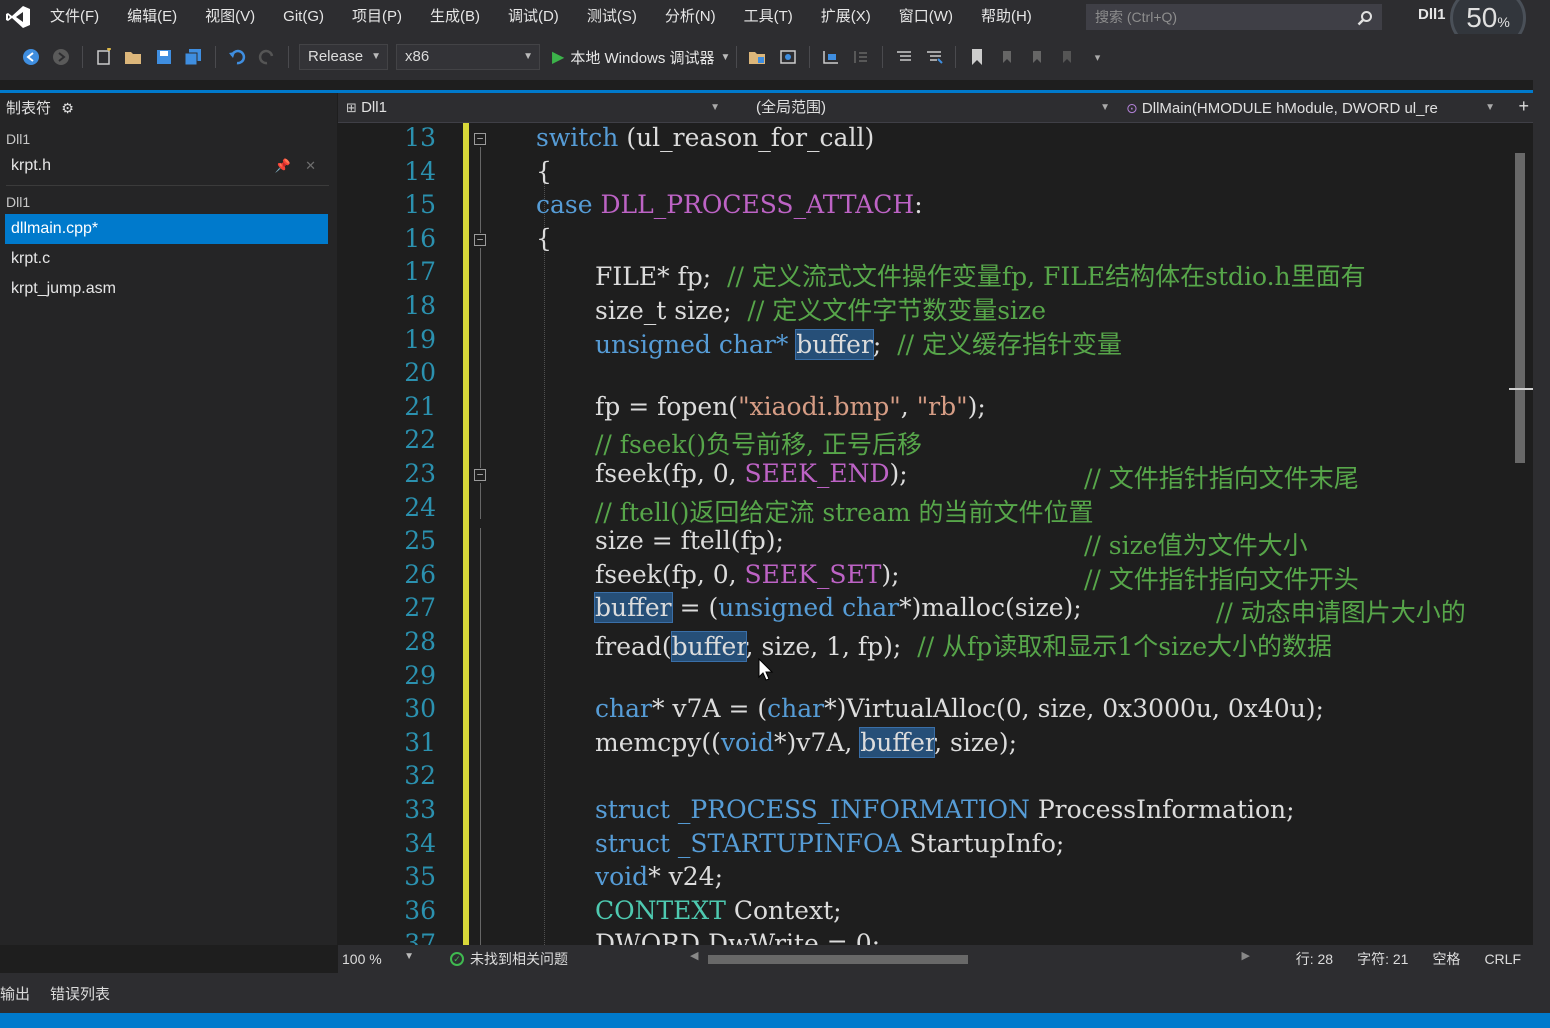 The image size is (1550, 1028). What do you see at coordinates (1446, 959) in the screenshot?
I see `whitespace-indicator: 空格` at bounding box center [1446, 959].